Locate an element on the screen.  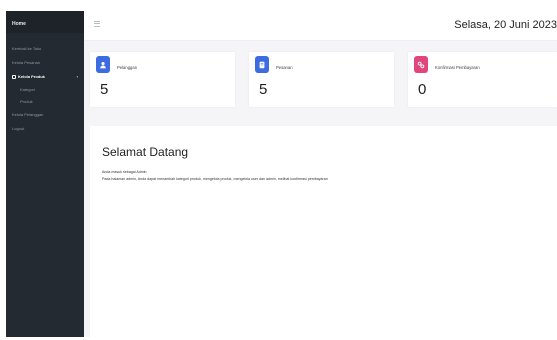
user-icon is located at coordinates (103, 64).